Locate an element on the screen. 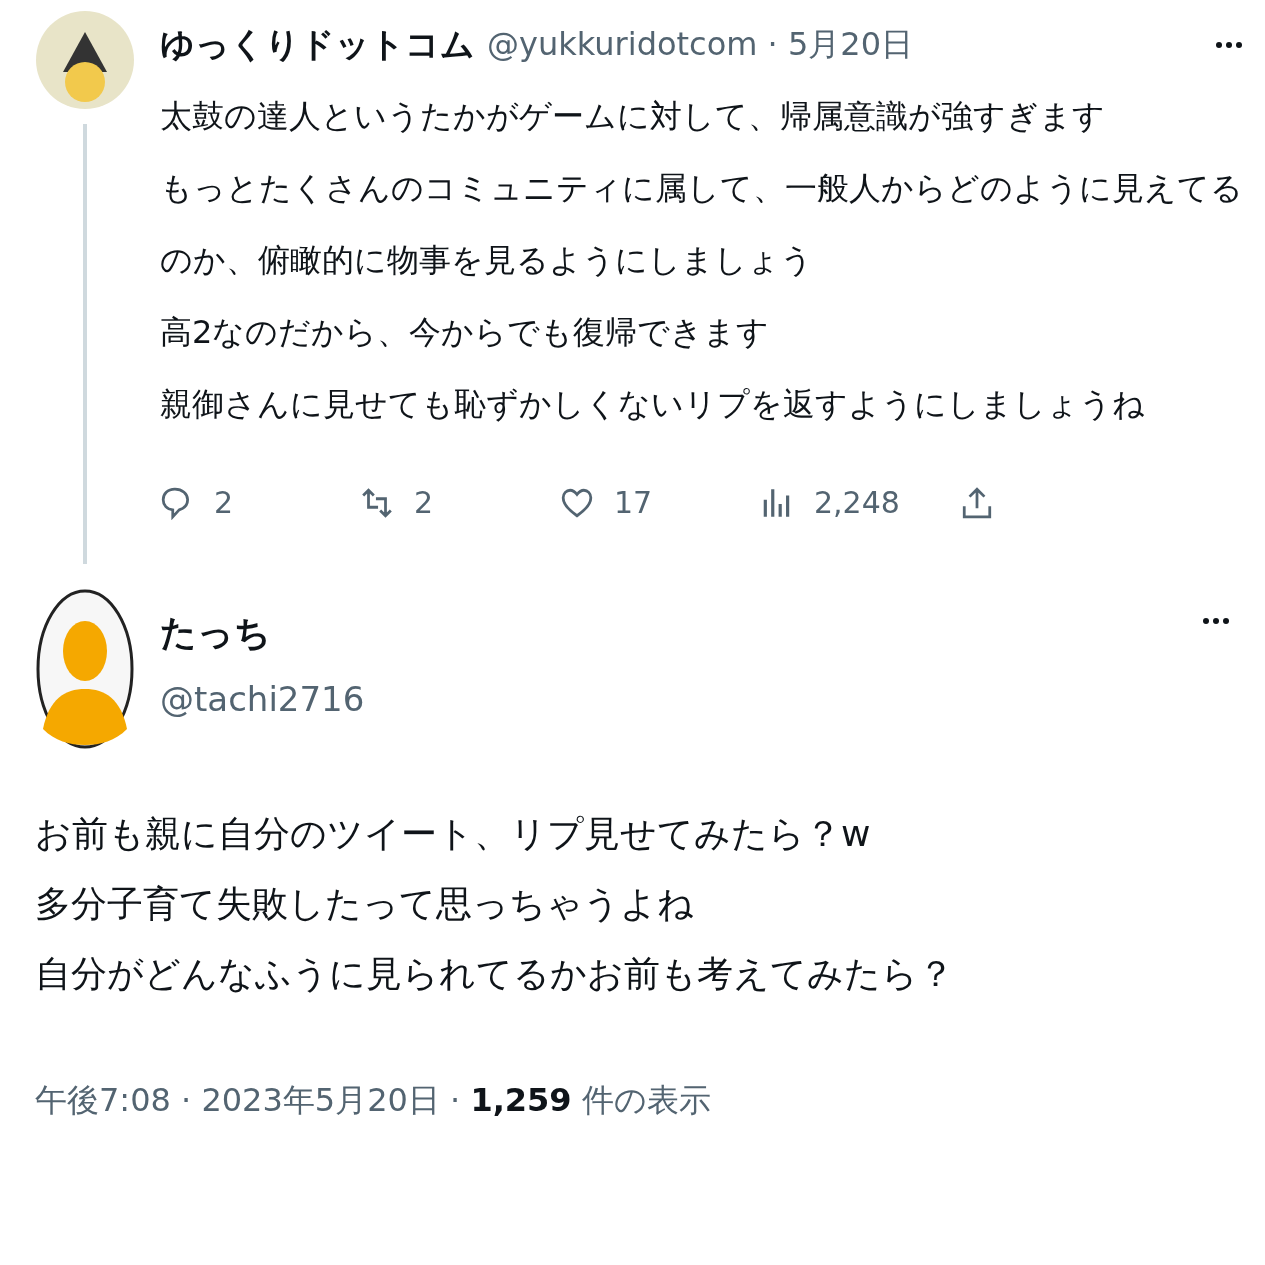 The height and width of the screenshot is (1265, 1265). tweet-text: 高2なのだから、今からでも復帰できます is located at coordinates (465, 332).